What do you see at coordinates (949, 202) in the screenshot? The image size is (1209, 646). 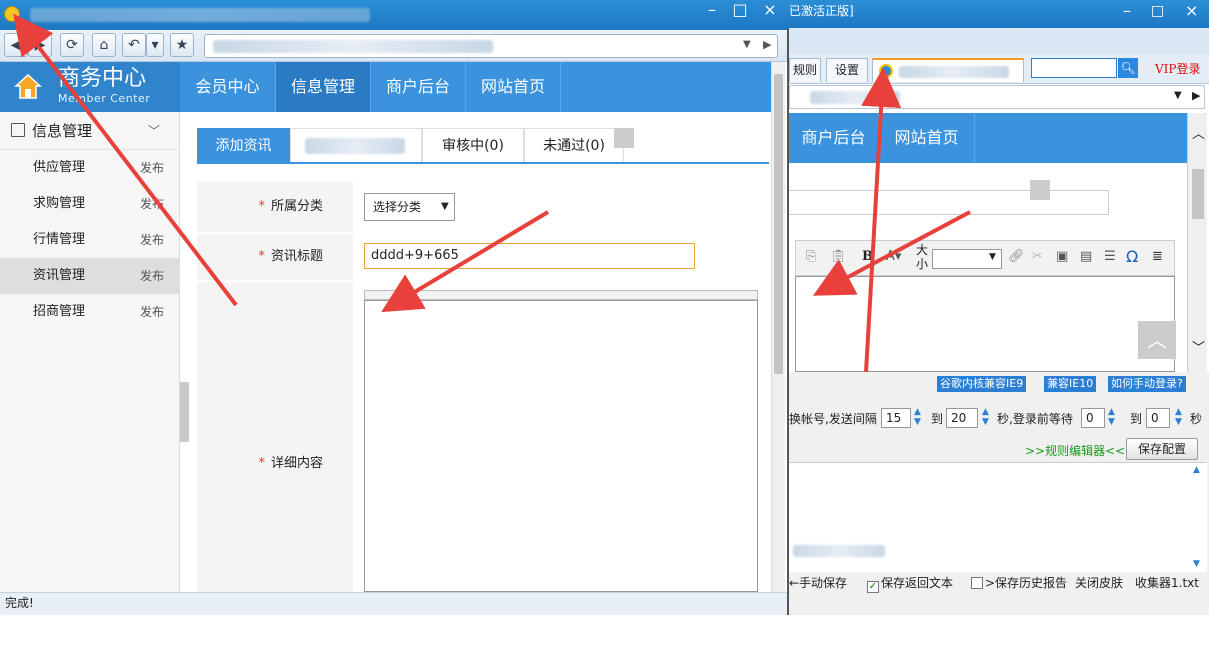 I see `right-title-input` at bounding box center [949, 202].